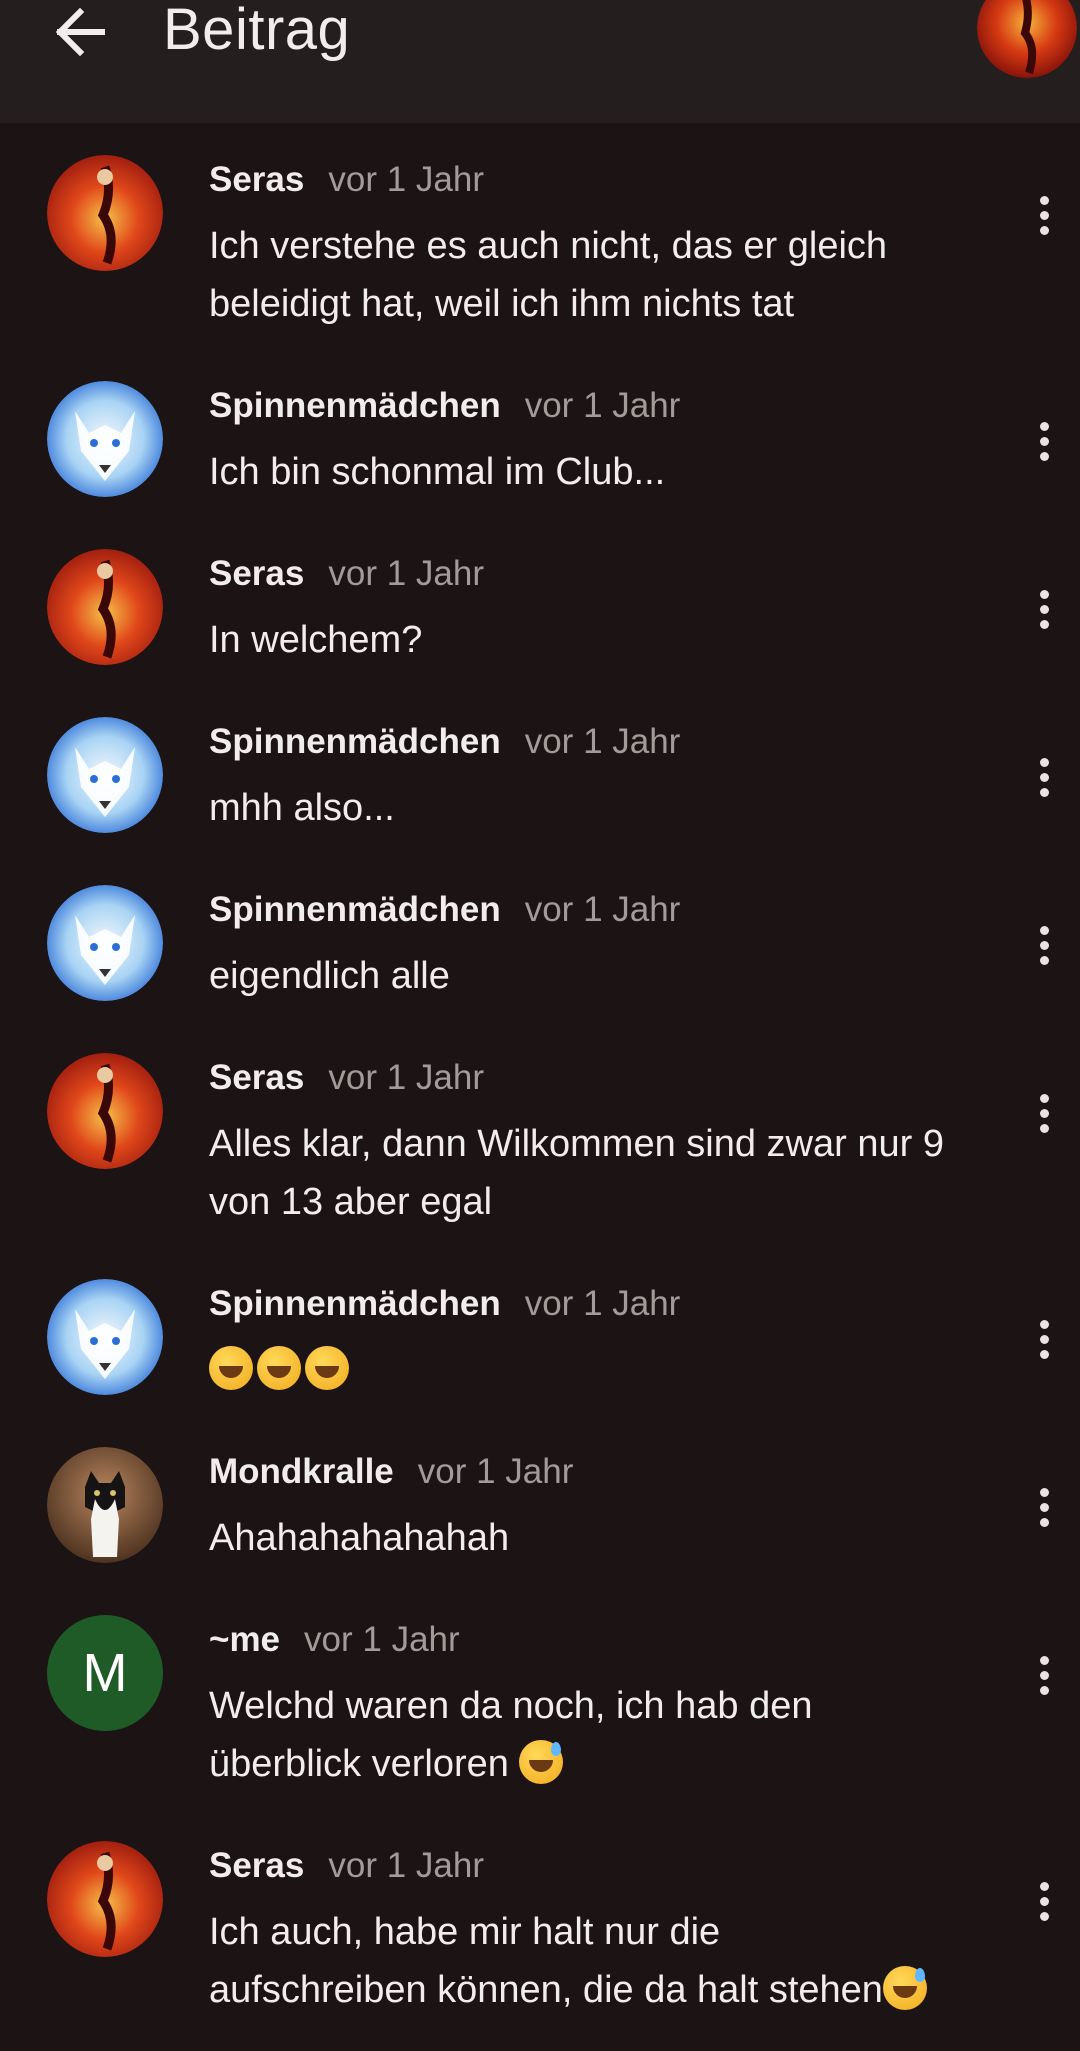  Describe the element at coordinates (609, 976) in the screenshot. I see `comment-text: eigendlich alle` at that location.